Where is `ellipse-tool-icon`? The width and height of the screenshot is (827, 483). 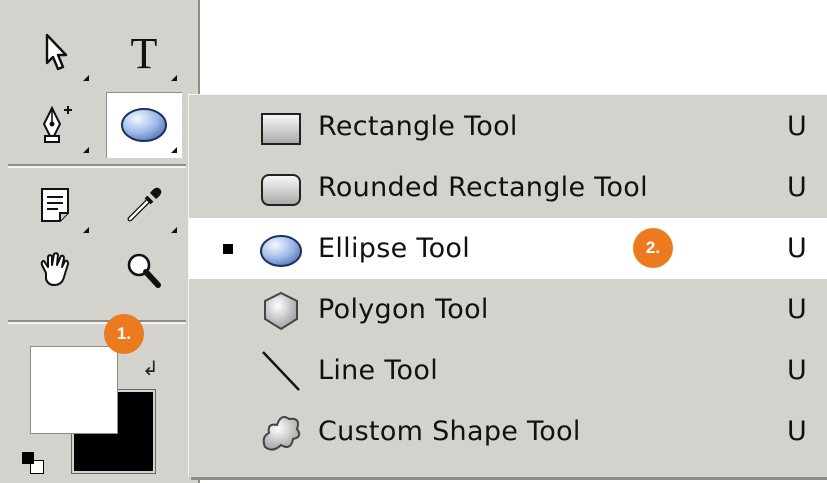 ellipse-tool-icon is located at coordinates (144, 125).